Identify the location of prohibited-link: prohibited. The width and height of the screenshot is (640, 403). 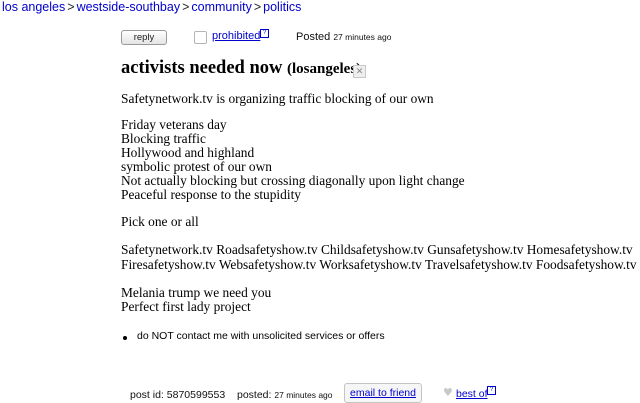
(236, 36).